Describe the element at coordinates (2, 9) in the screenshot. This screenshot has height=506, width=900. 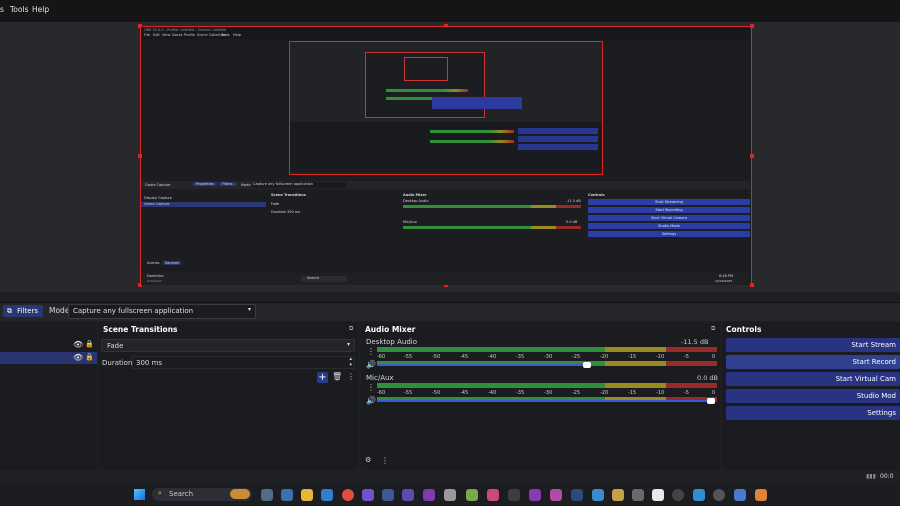
I see `menu-item-partial: s` at that location.